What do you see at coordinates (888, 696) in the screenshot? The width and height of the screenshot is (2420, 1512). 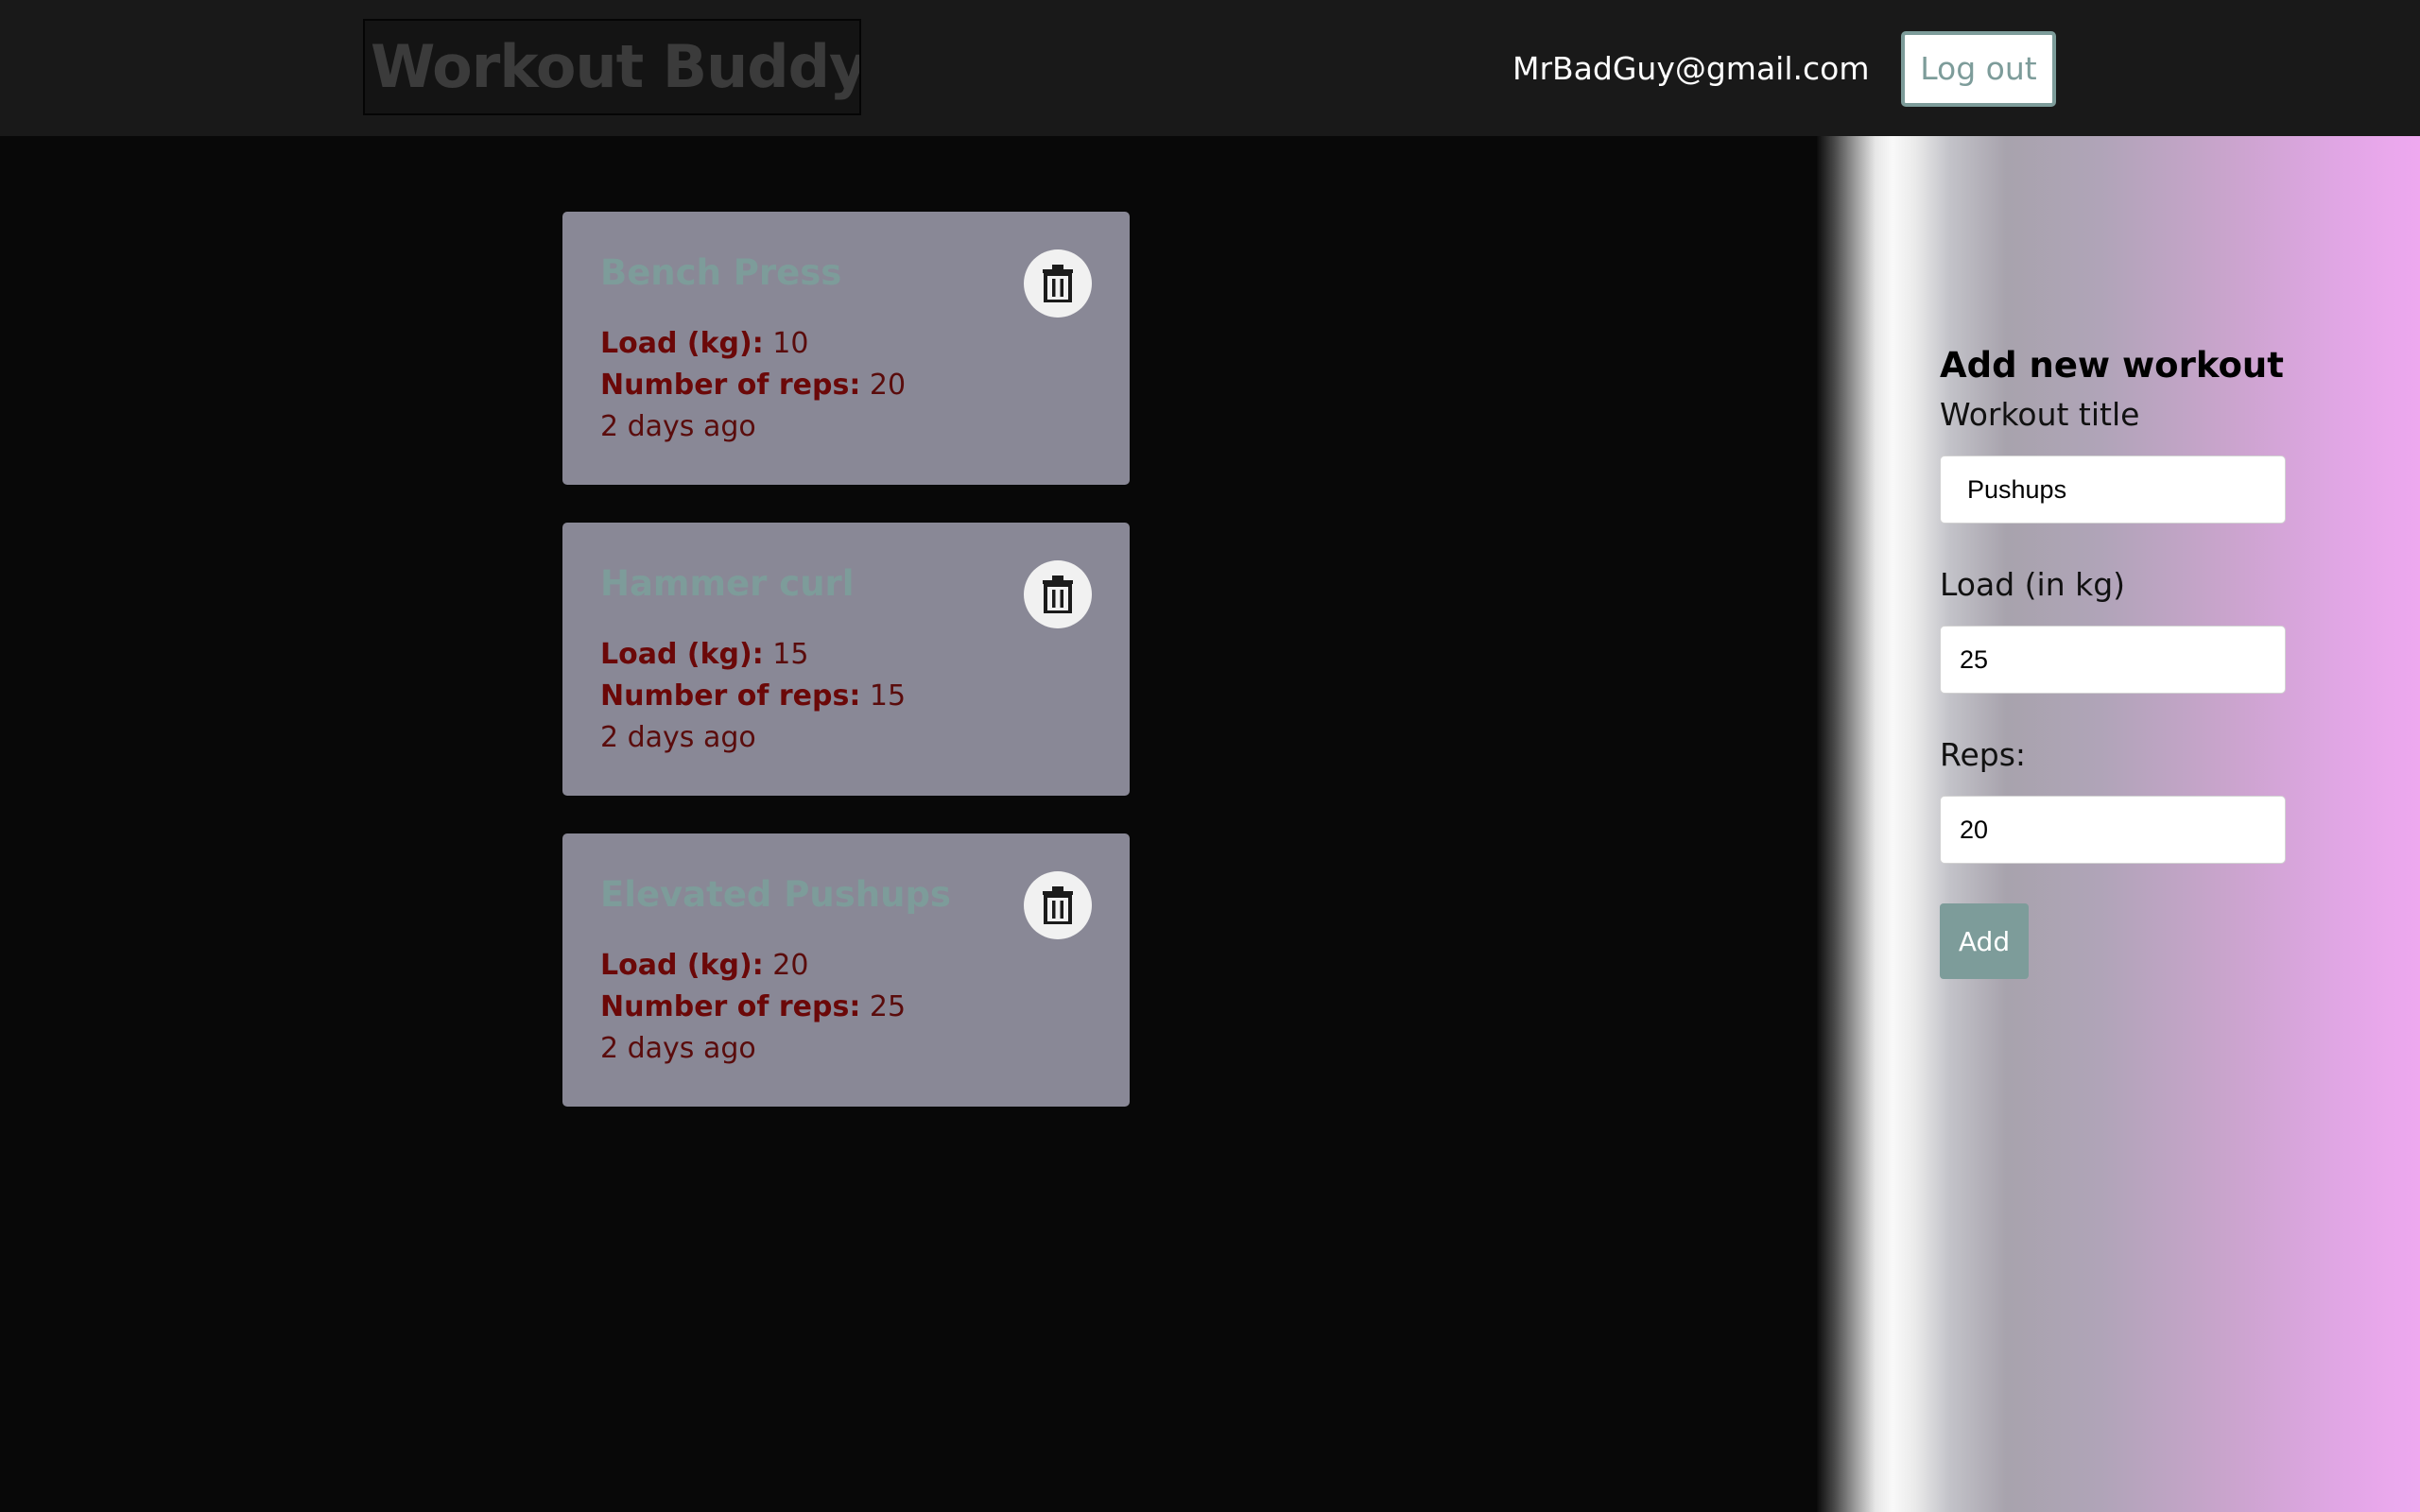 I see `reps-value: 15` at bounding box center [888, 696].